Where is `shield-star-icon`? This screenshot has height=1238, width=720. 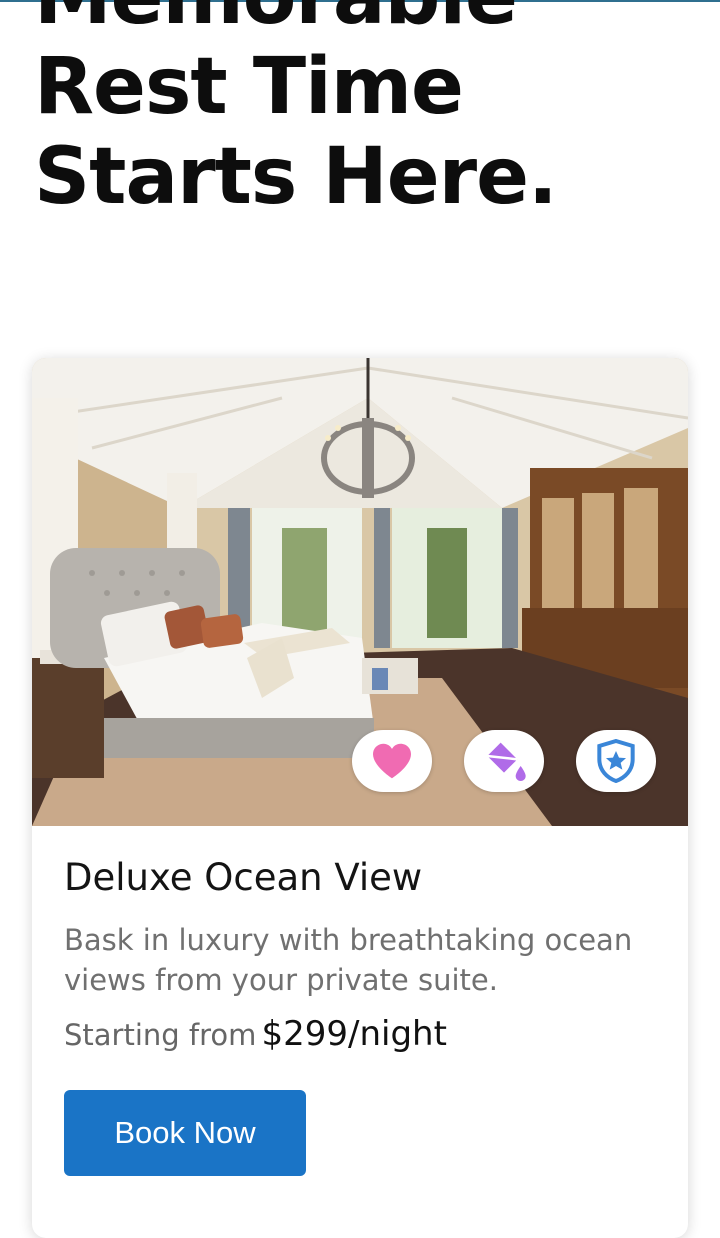
shield-star-icon is located at coordinates (616, 761).